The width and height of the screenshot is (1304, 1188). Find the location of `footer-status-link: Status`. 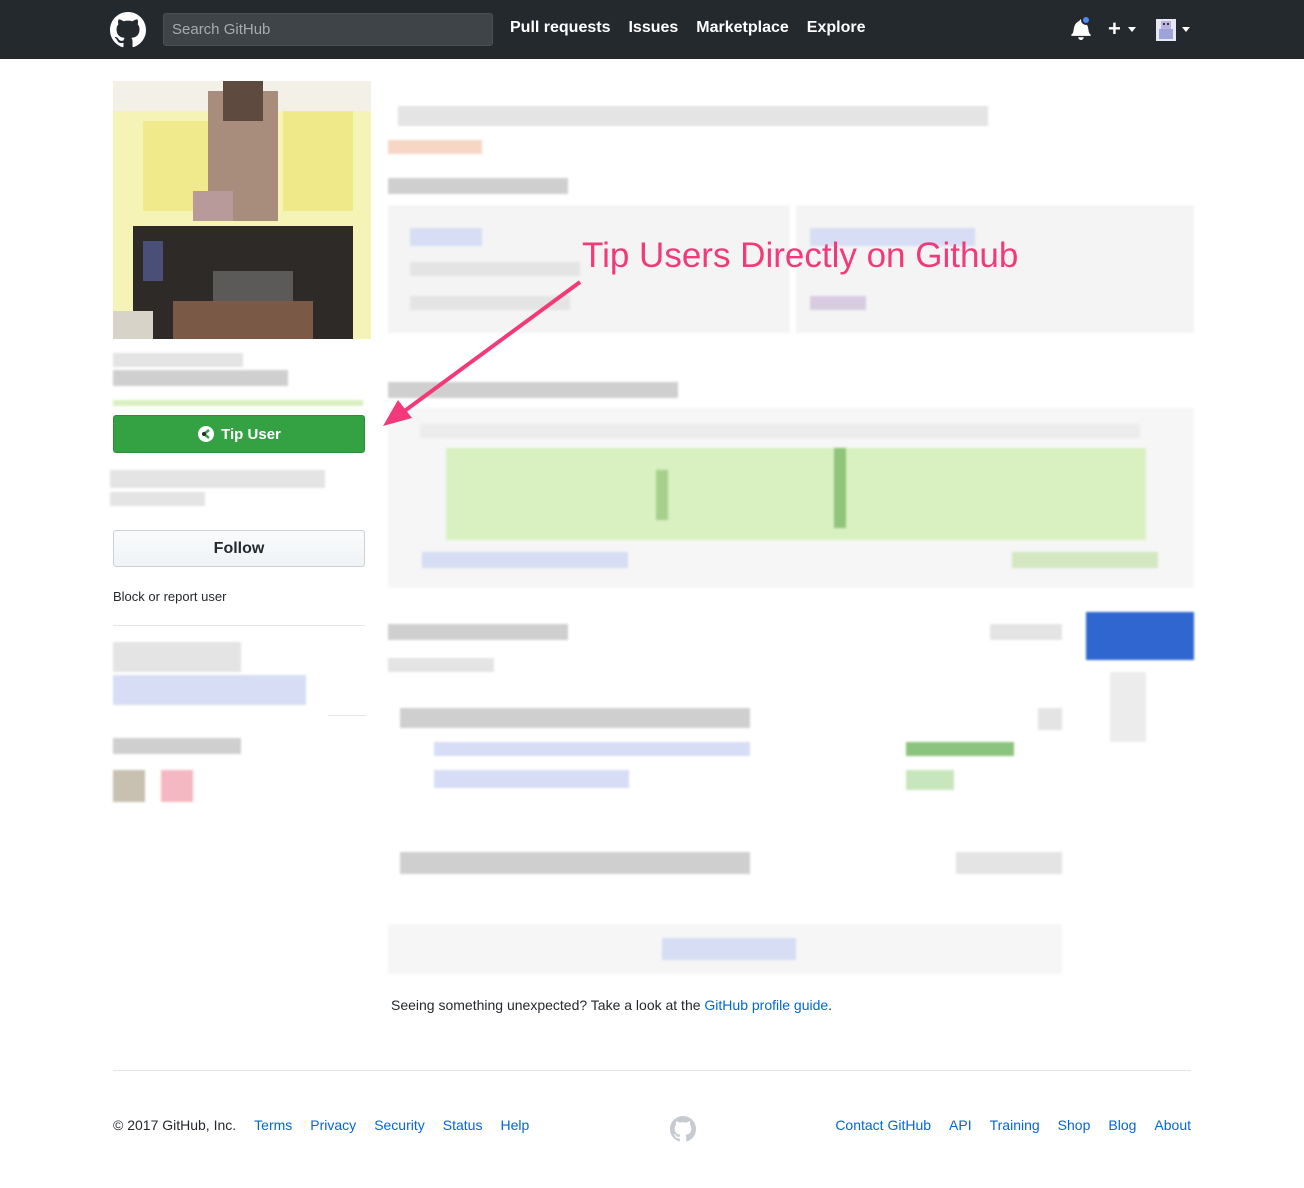

footer-status-link: Status is located at coordinates (463, 1125).